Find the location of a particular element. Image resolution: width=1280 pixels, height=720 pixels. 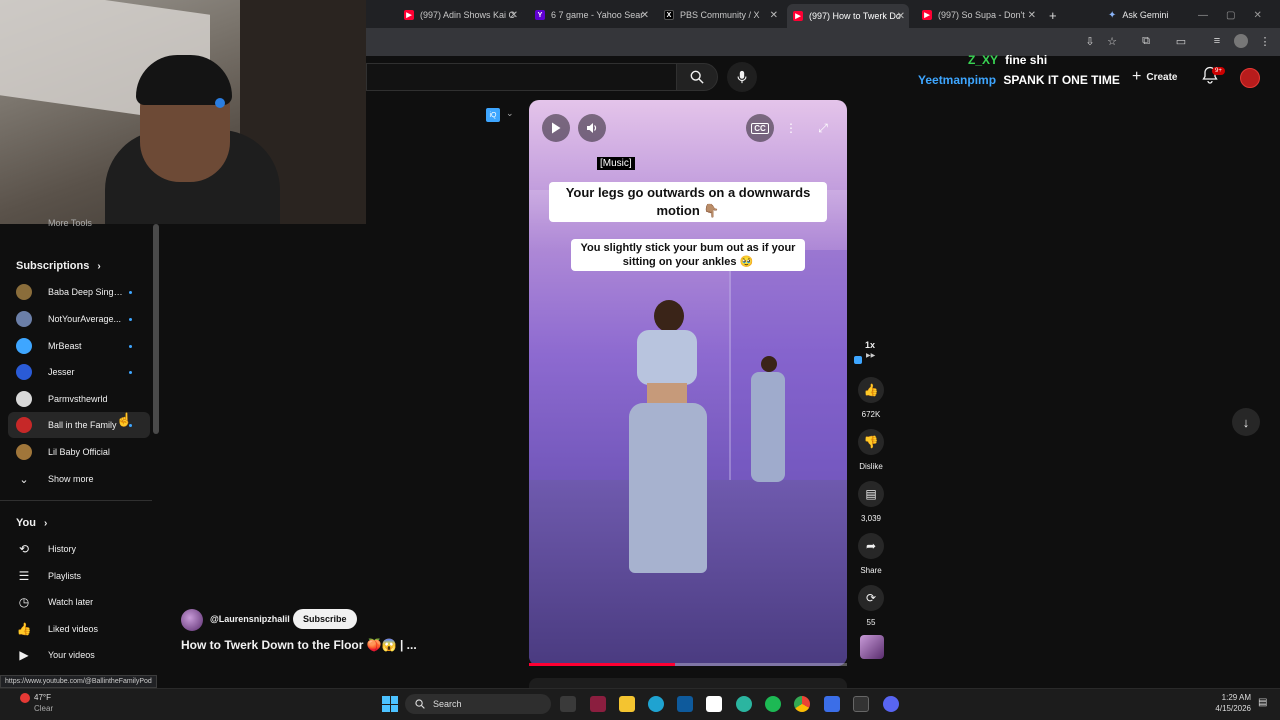

taskbar-date: 4/15/2026 is located at coordinates (1222, 708).